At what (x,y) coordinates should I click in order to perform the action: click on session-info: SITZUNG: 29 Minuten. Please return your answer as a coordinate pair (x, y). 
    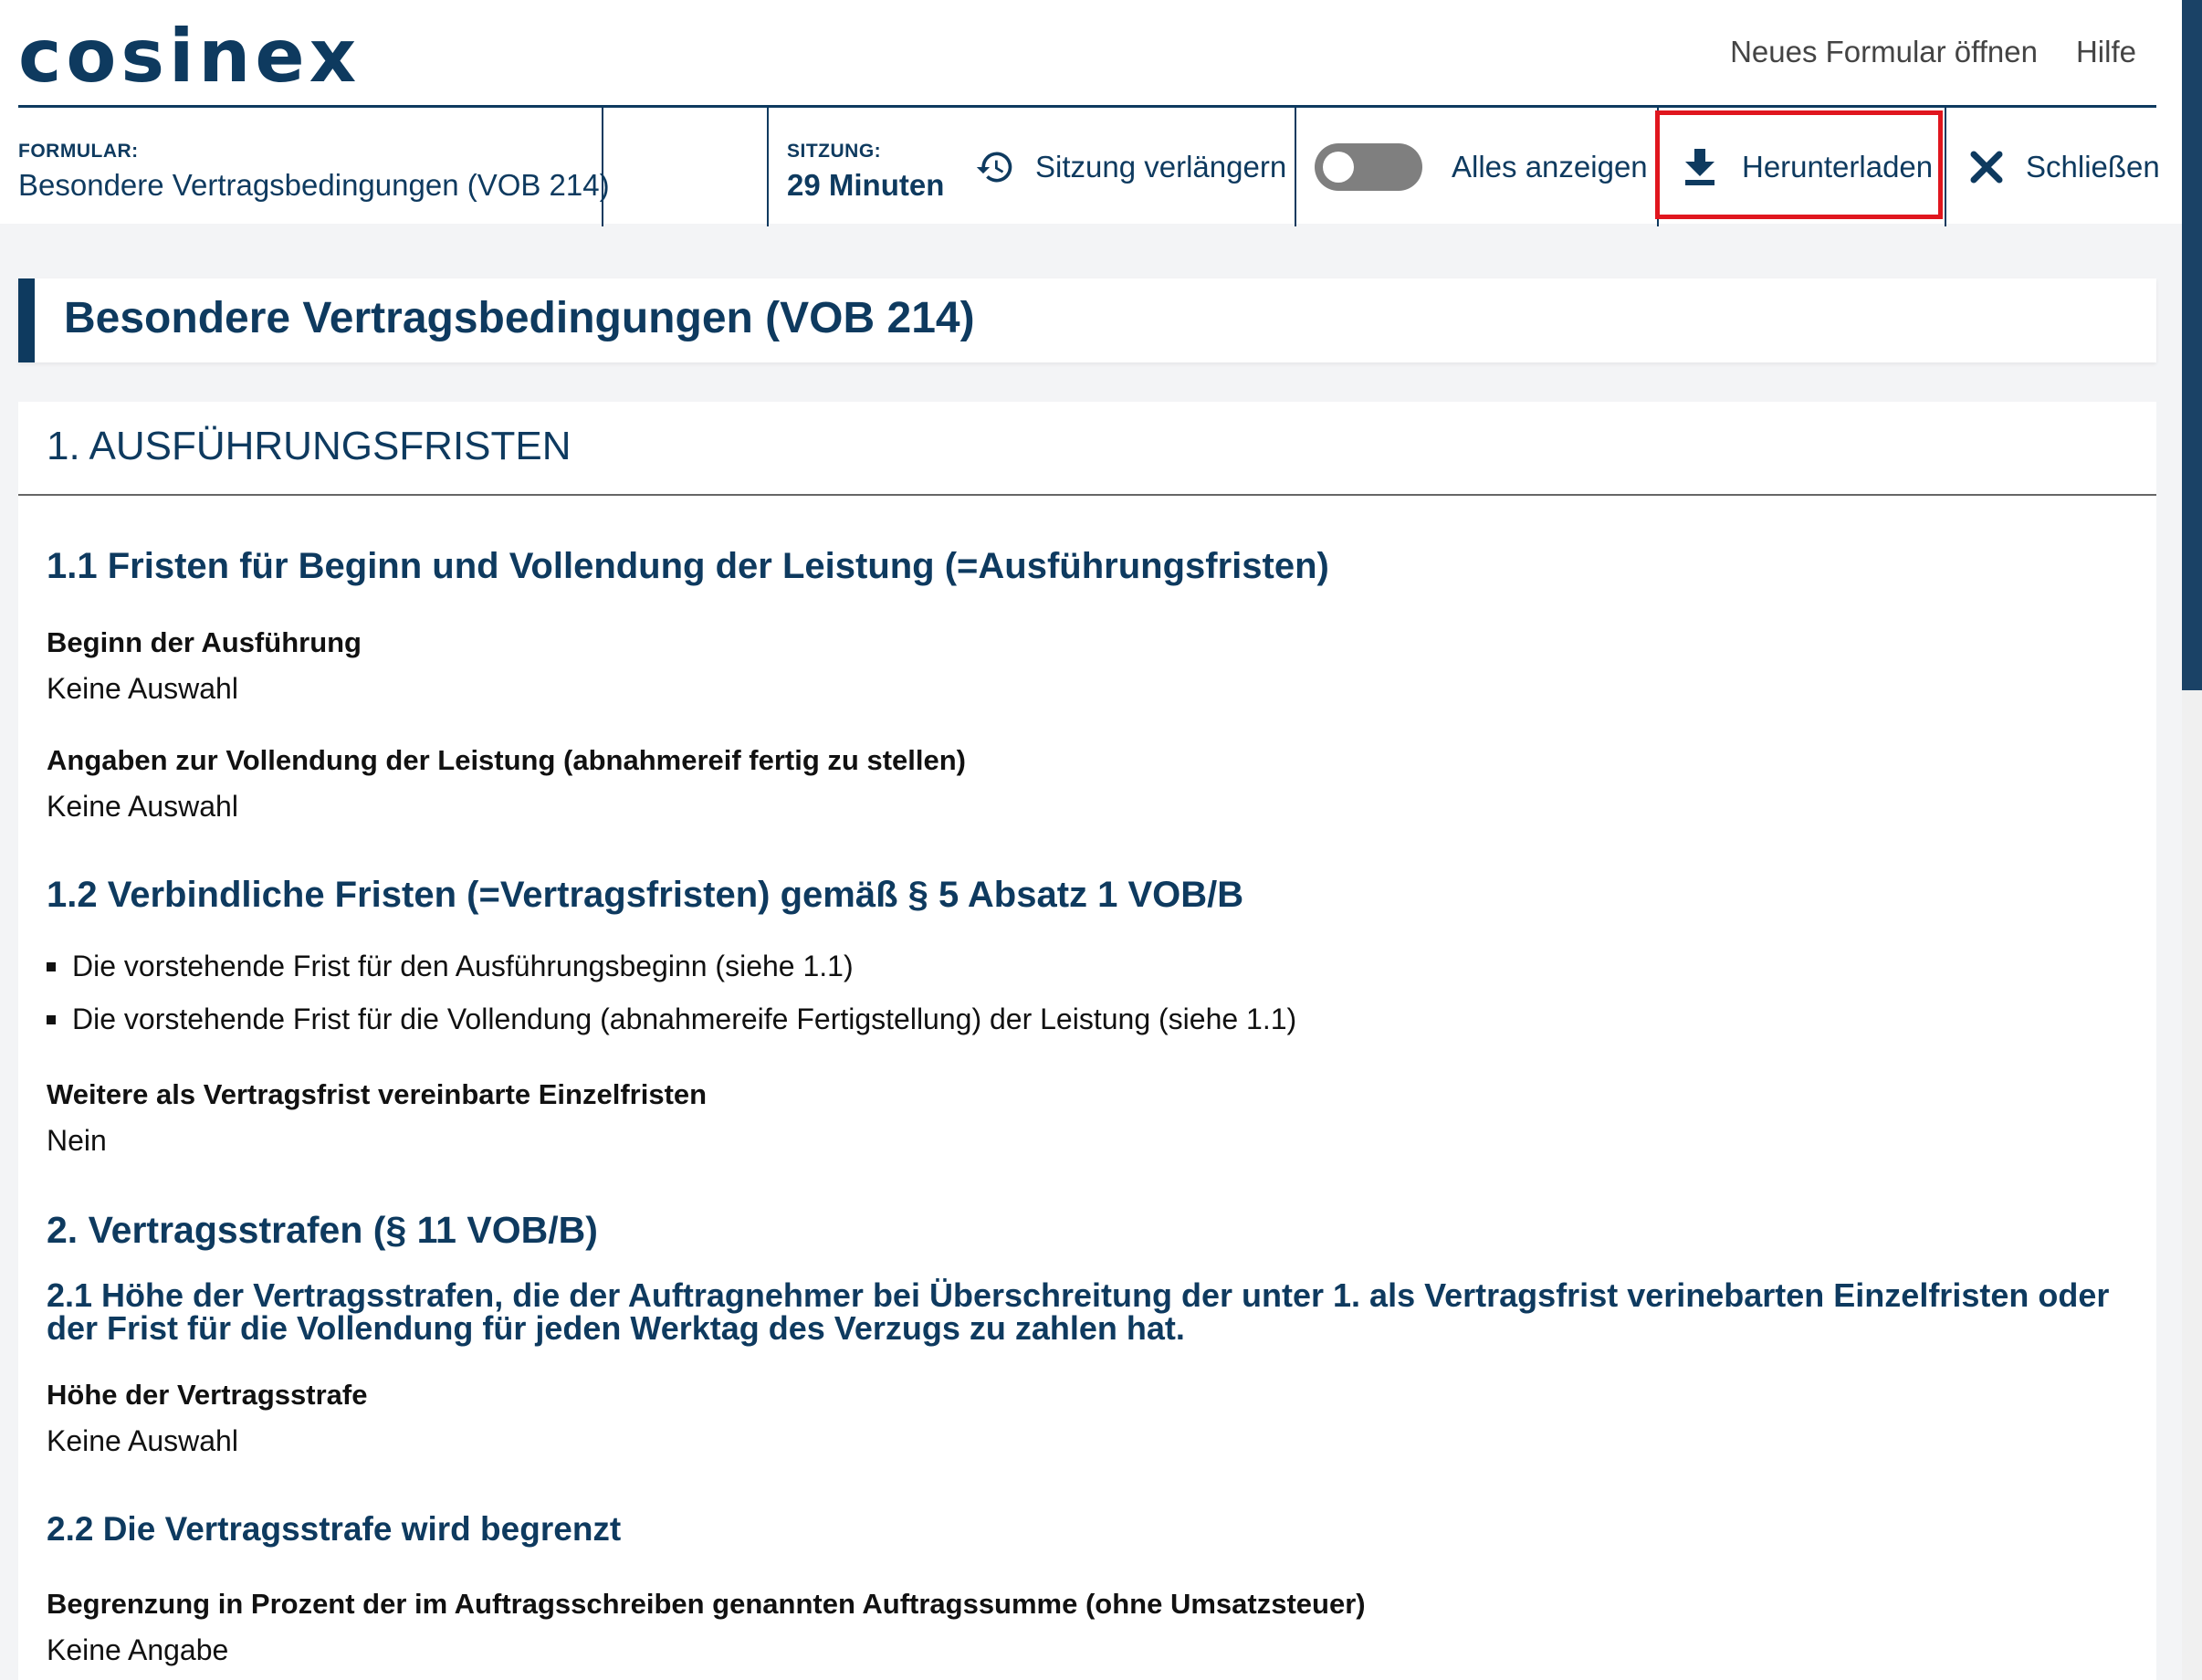
    Looking at the image, I should click on (865, 167).